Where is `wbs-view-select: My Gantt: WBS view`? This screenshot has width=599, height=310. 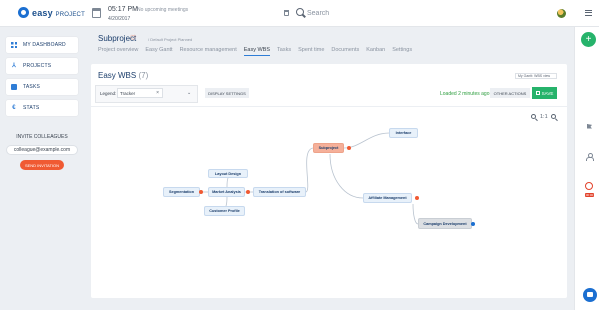
wbs-view-select: My Gantt: WBS view is located at coordinates (536, 76).